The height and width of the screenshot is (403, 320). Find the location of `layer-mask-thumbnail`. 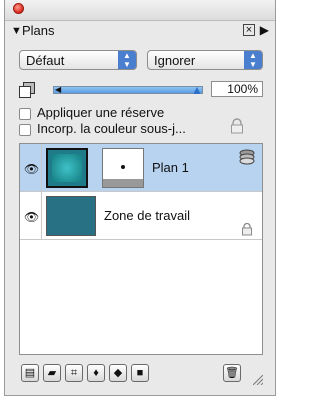

layer-mask-thumbnail is located at coordinates (123, 168).